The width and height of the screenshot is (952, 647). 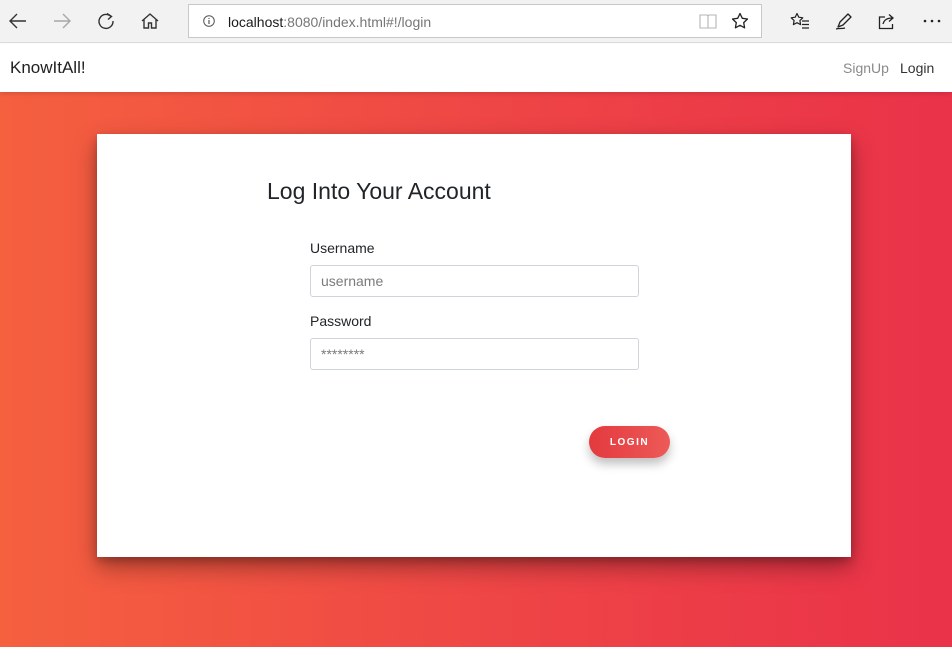 I want to click on forward-button, so click(x=62, y=21).